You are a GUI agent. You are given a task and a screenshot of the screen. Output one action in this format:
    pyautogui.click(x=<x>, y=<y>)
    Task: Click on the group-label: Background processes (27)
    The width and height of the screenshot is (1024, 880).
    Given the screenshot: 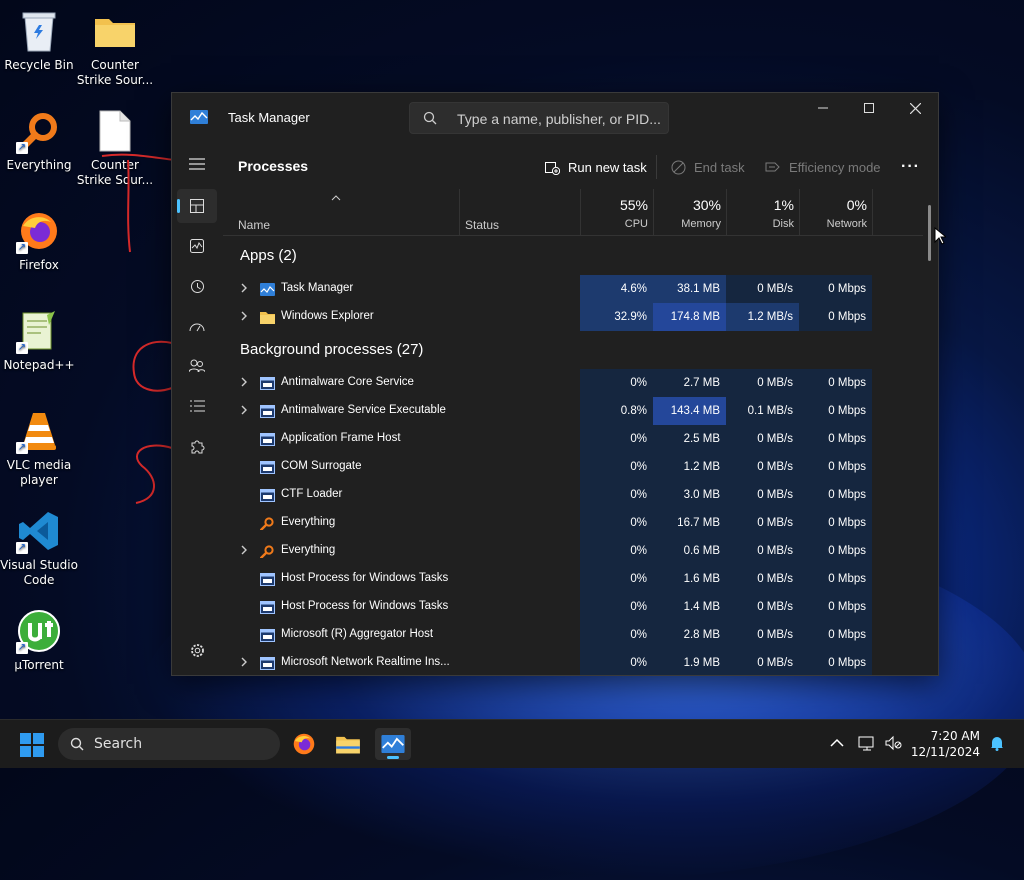 What is the action you would take?
    pyautogui.click(x=332, y=349)
    